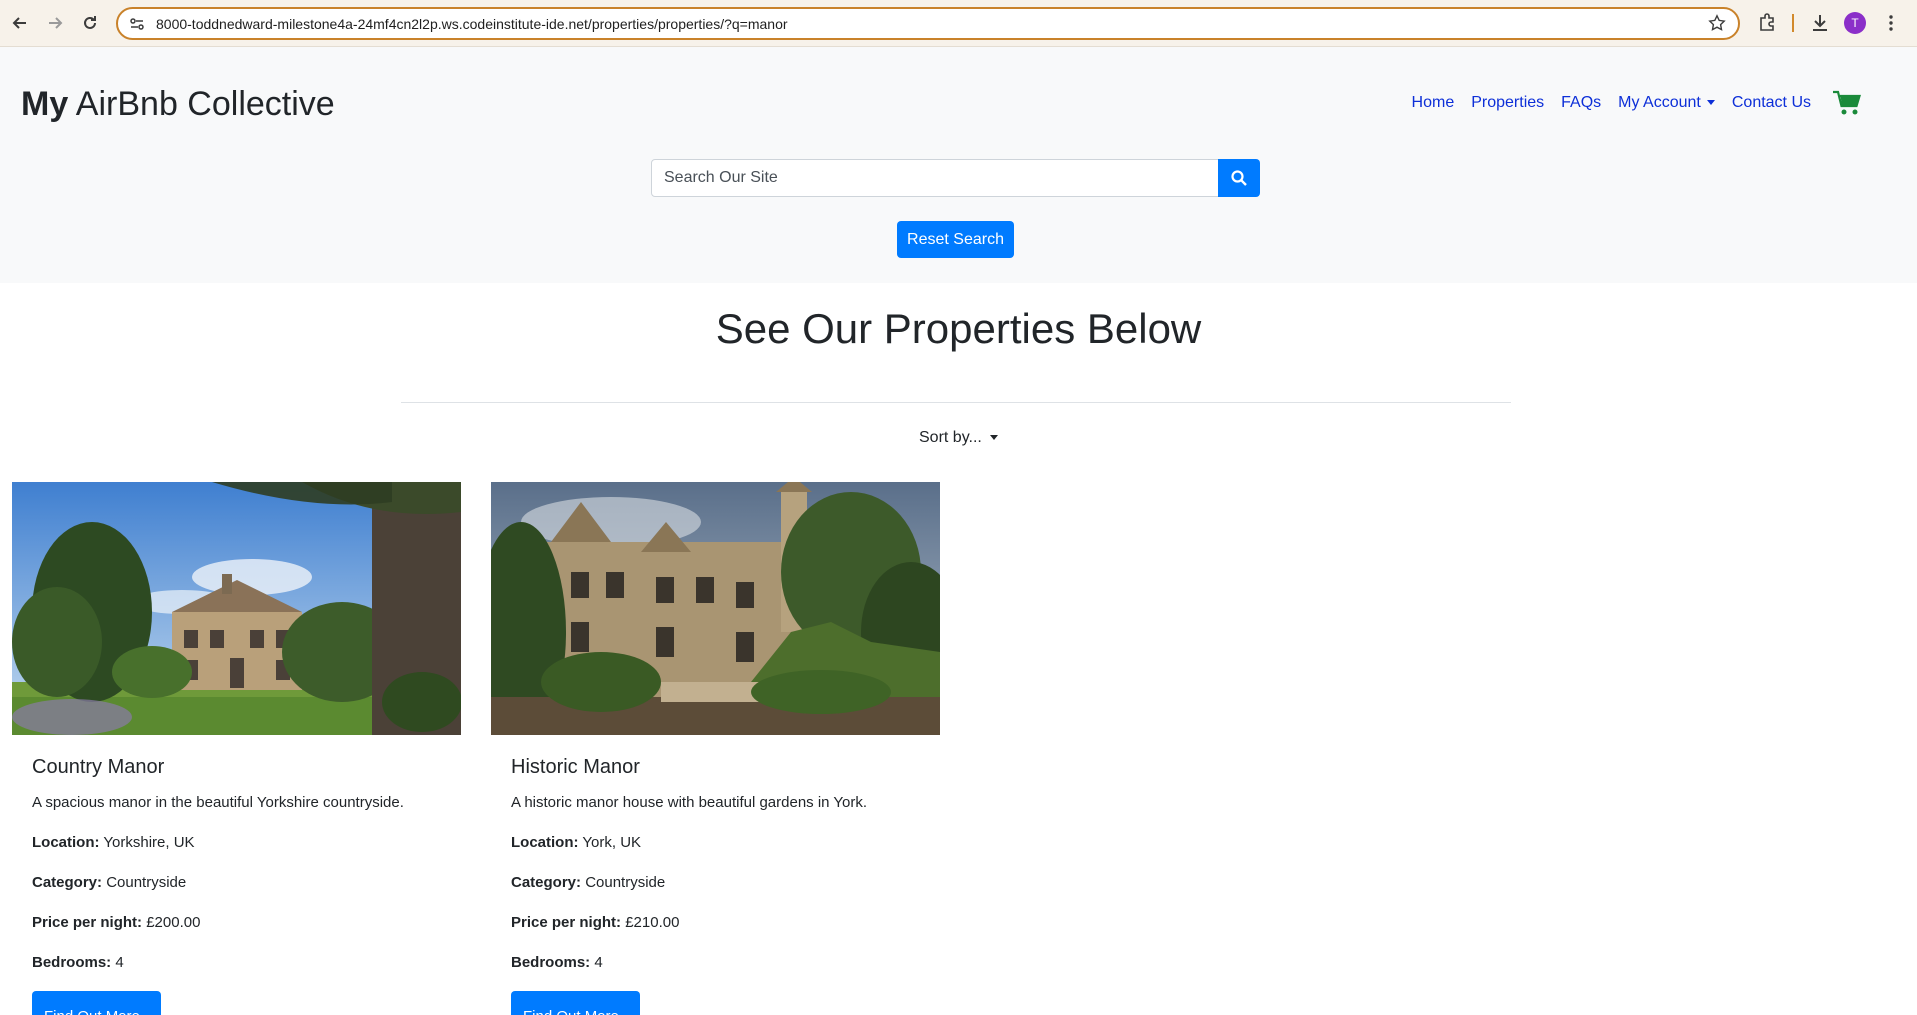 This screenshot has width=1917, height=1015. I want to click on location-value: Yorkshire, UK, so click(149, 842).